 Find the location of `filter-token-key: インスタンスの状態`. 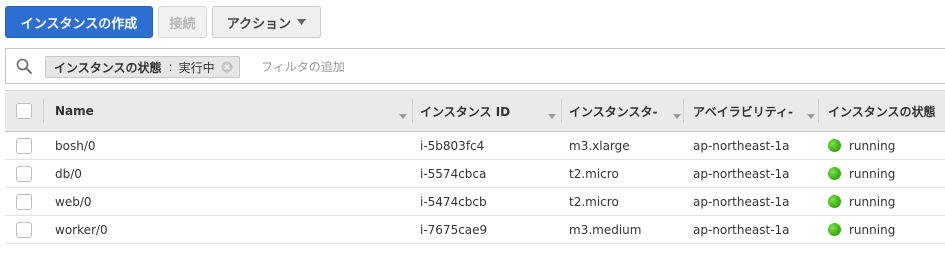

filter-token-key: インスタンスの状態 is located at coordinates (108, 67).